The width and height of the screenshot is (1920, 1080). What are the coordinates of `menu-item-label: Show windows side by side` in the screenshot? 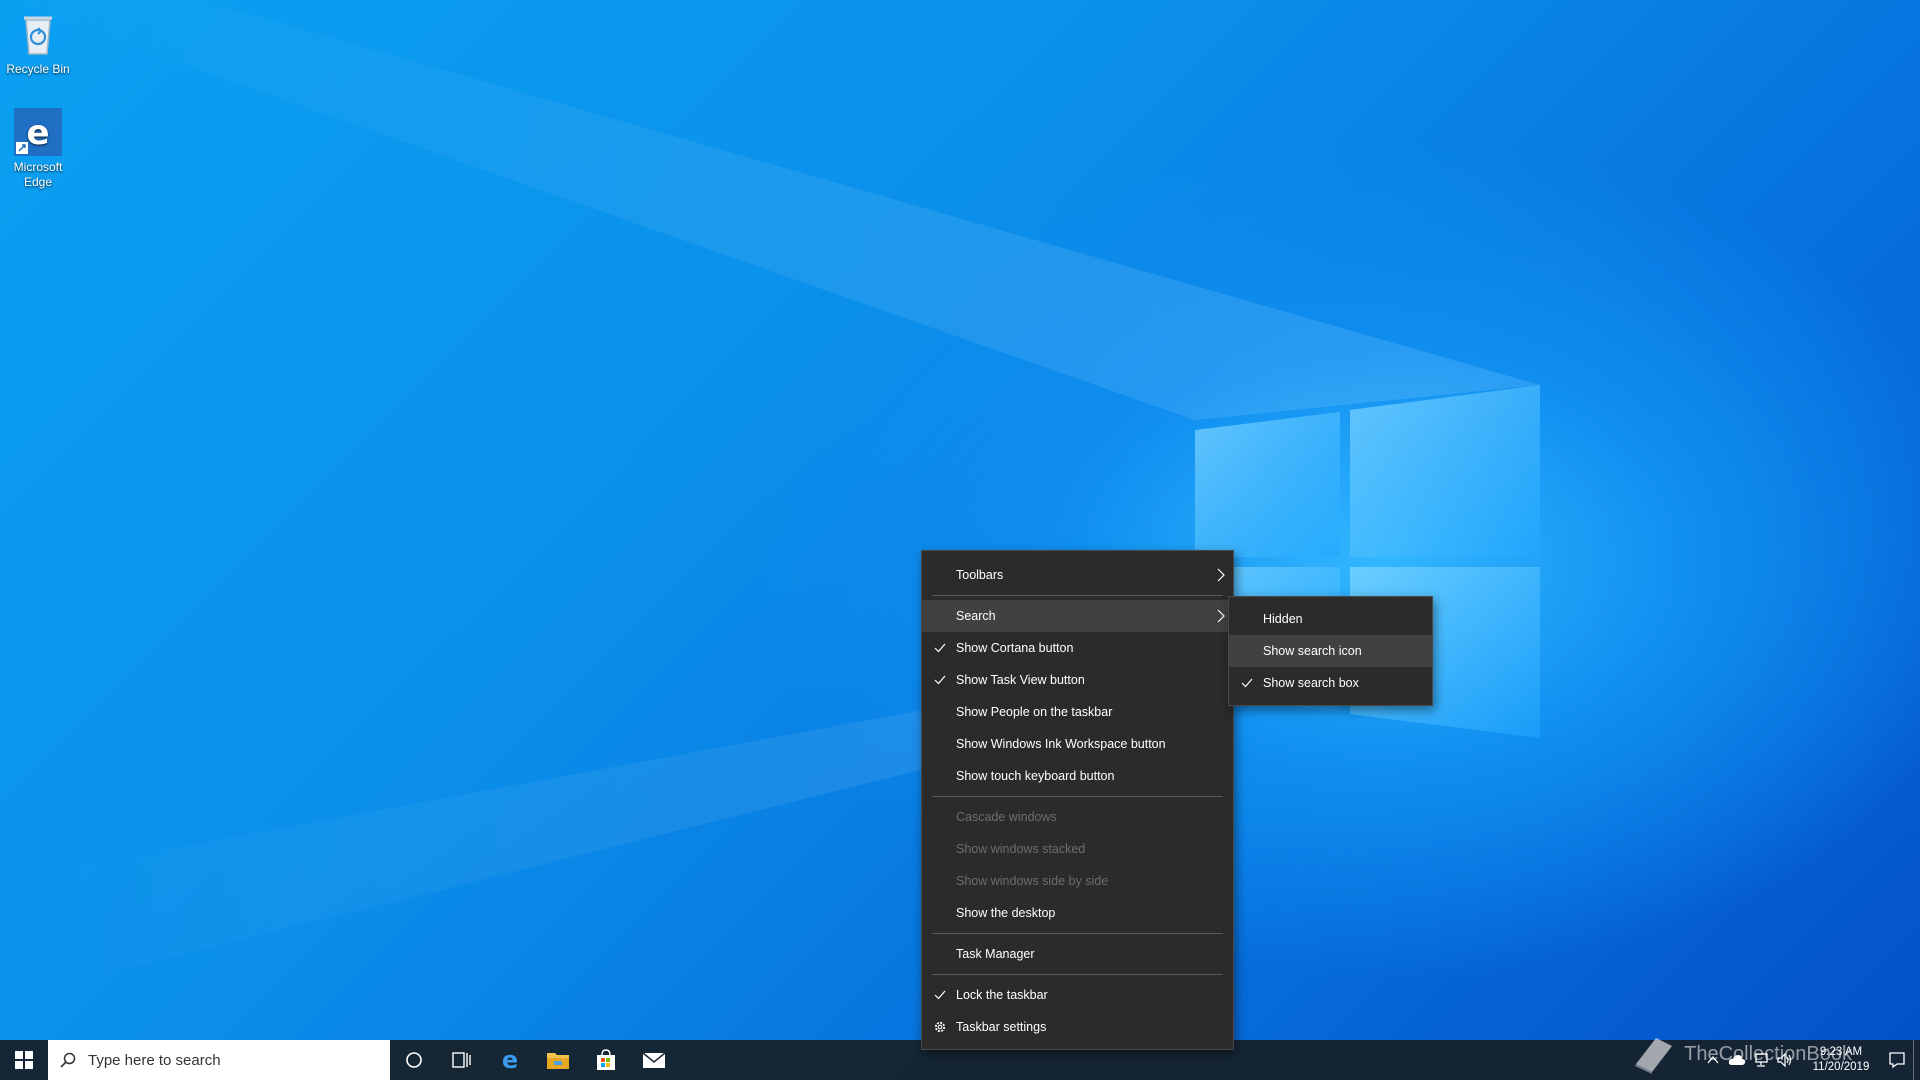 It's located at (1032, 881).